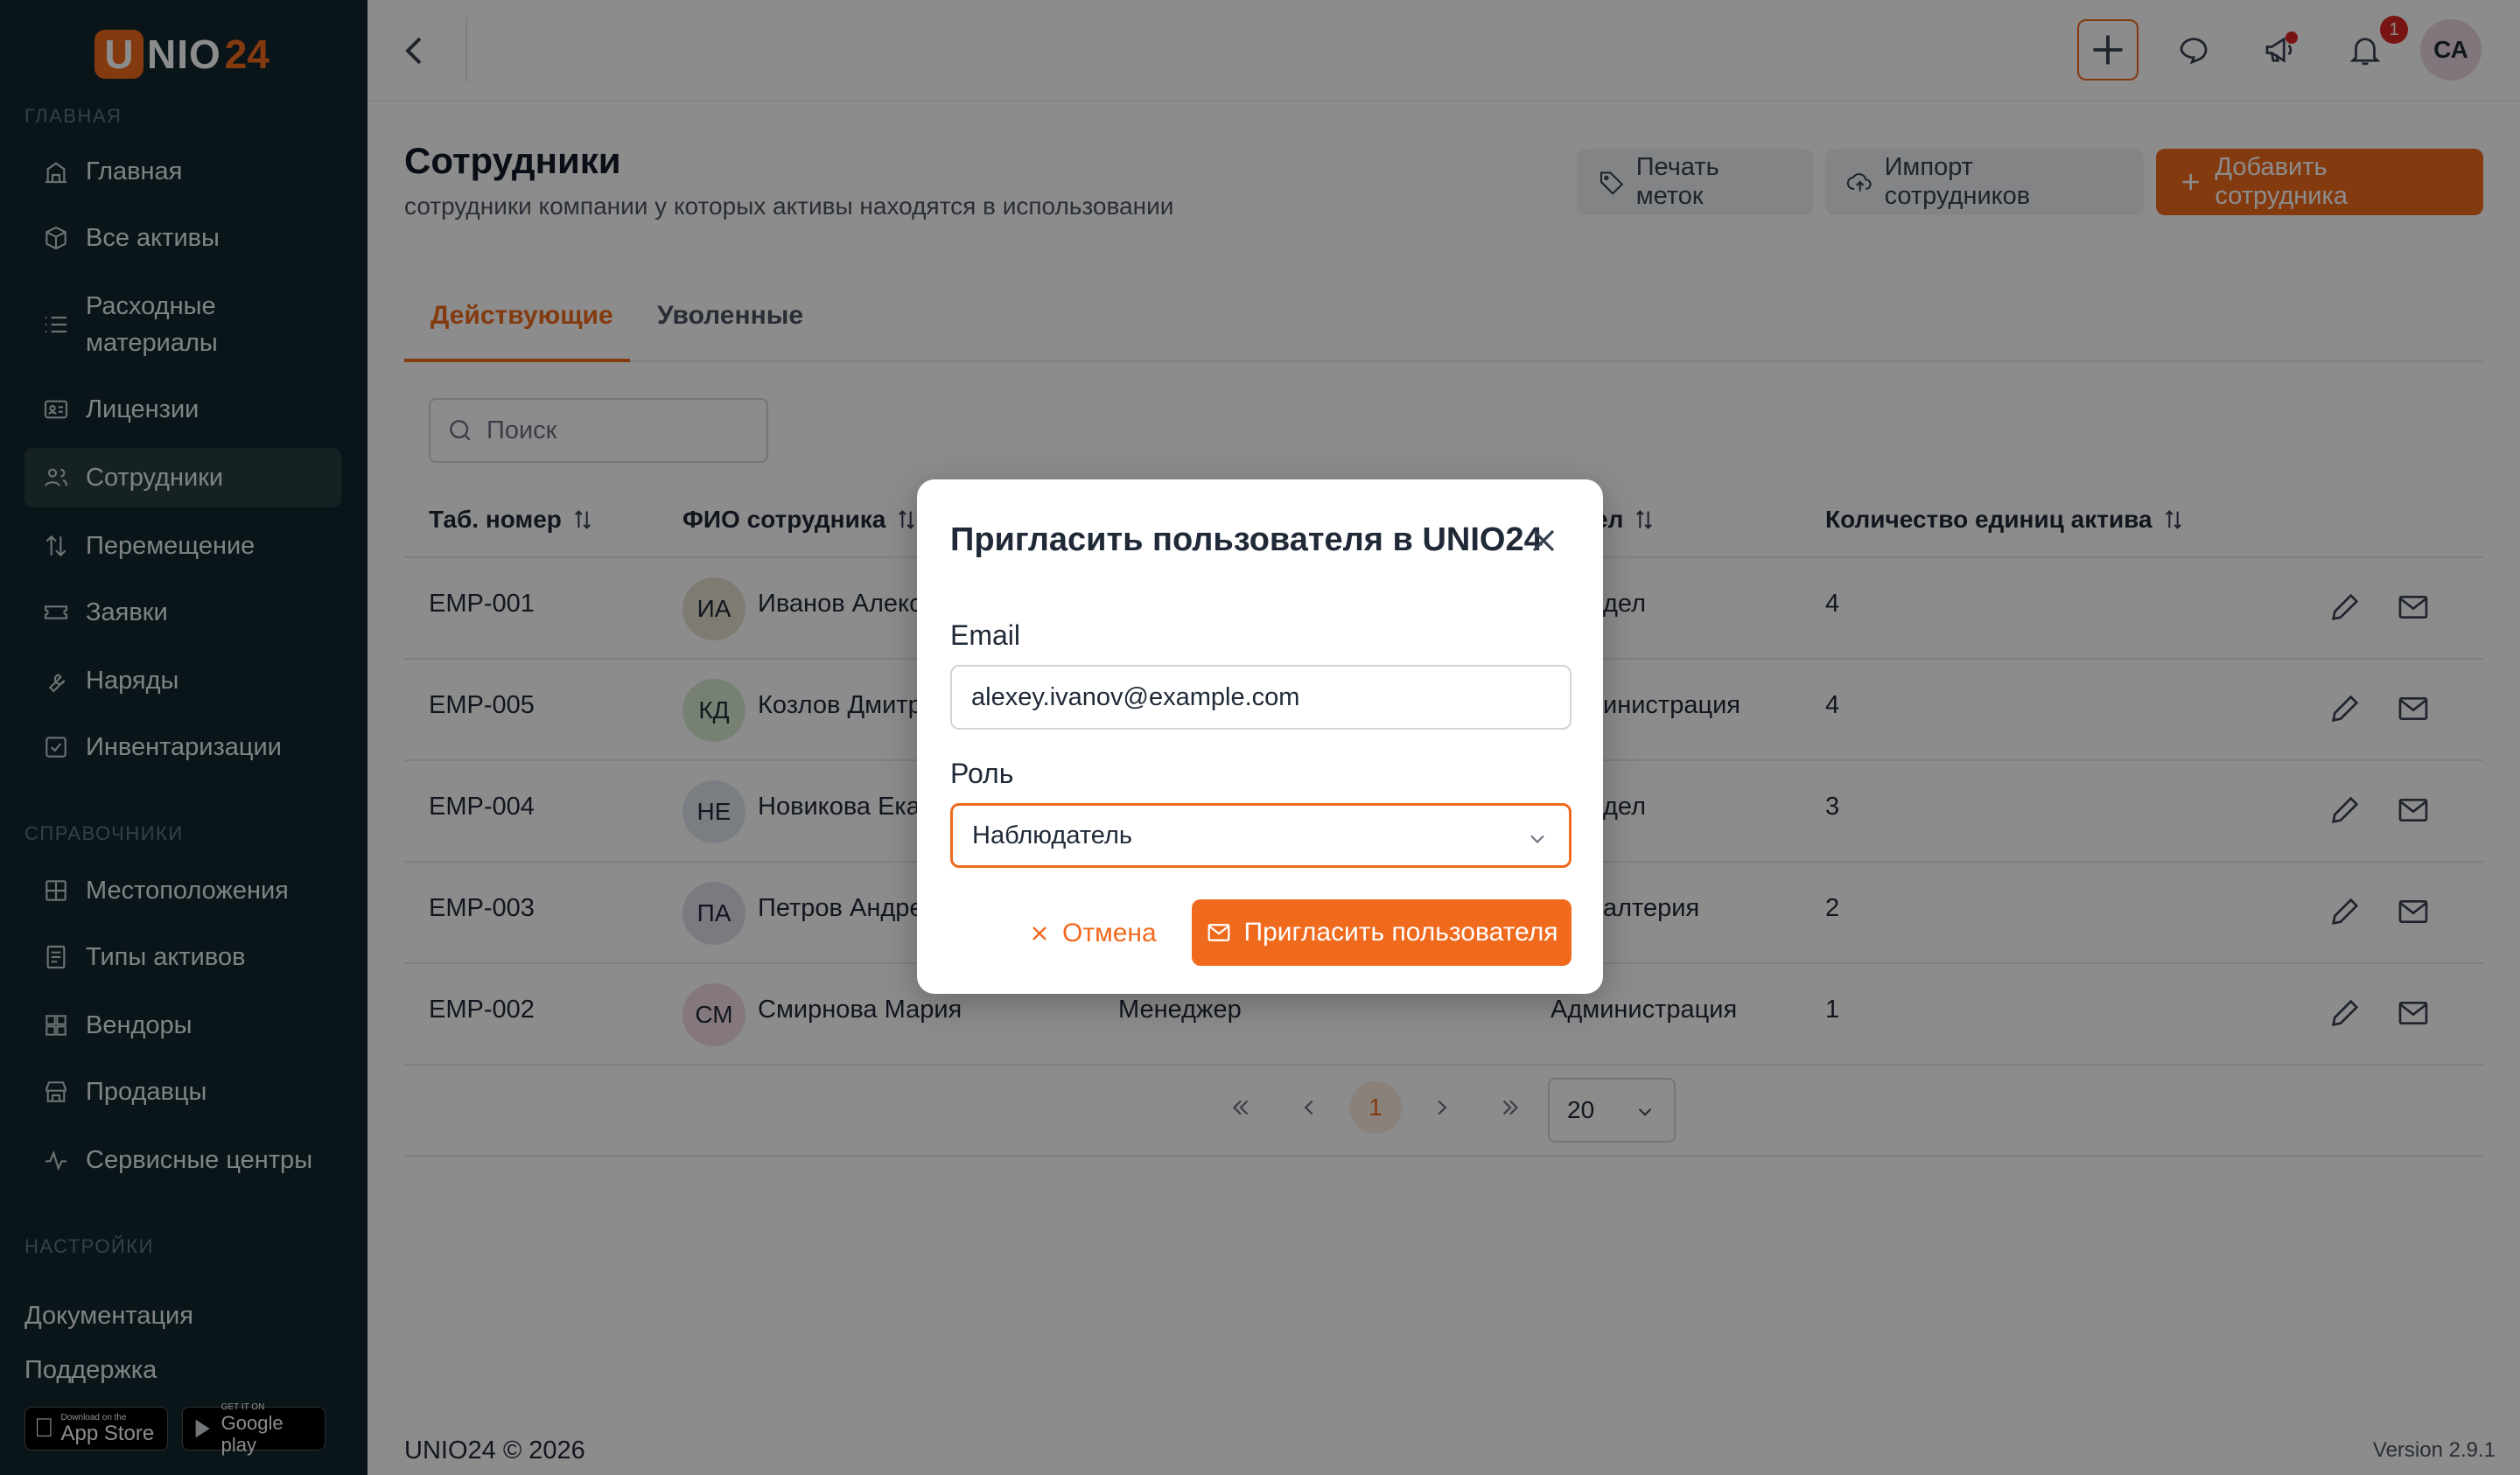 This screenshot has height=1475, width=2520. I want to click on cancel-label: Отмена, so click(1109, 933).